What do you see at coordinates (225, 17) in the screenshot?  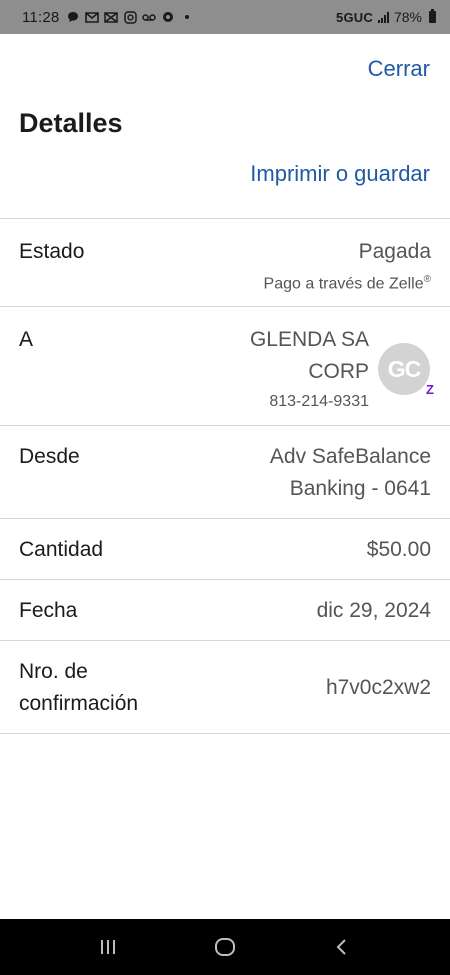 I see `status-bar: 11:28 5GUC 78%` at bounding box center [225, 17].